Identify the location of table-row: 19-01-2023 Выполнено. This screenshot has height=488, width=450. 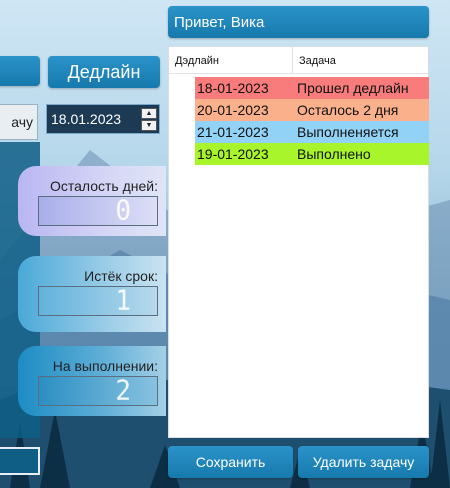
(312, 154).